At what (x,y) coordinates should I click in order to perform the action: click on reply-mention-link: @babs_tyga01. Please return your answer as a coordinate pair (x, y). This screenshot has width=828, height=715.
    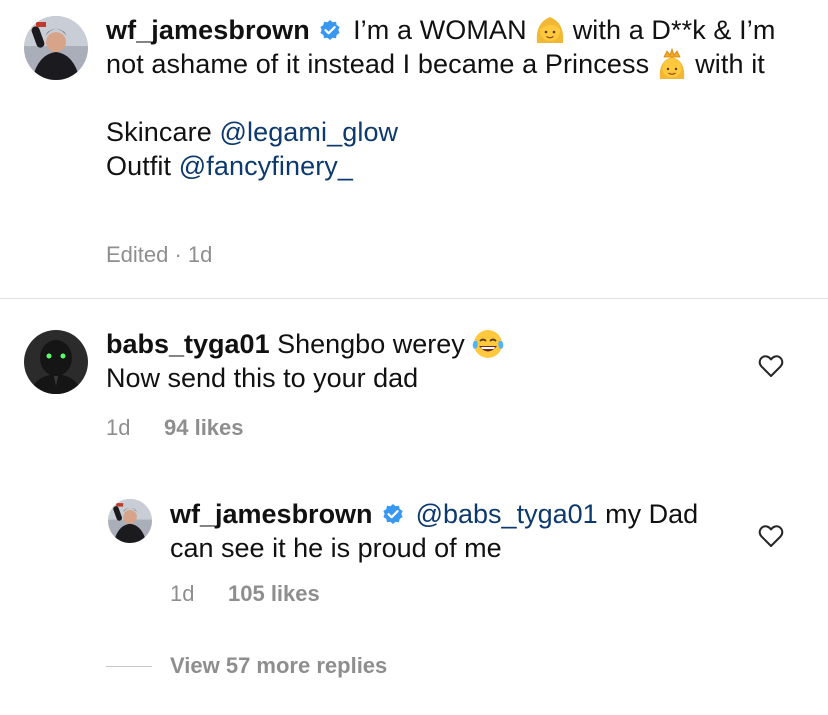
    Looking at the image, I should click on (507, 514).